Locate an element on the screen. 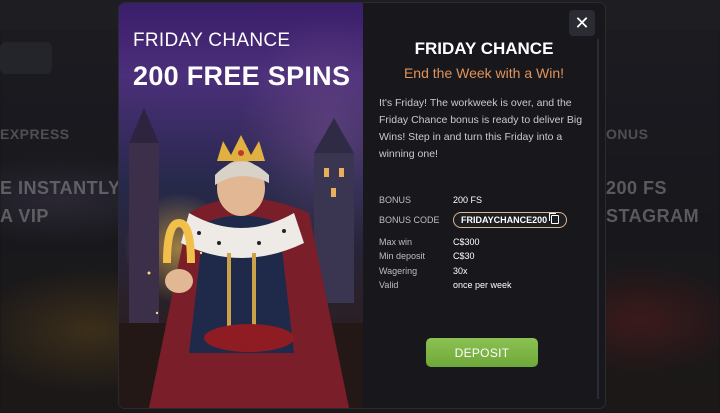 Image resolution: width=720 pixels, height=413 pixels. term-value: 200 FS is located at coordinates (468, 200).